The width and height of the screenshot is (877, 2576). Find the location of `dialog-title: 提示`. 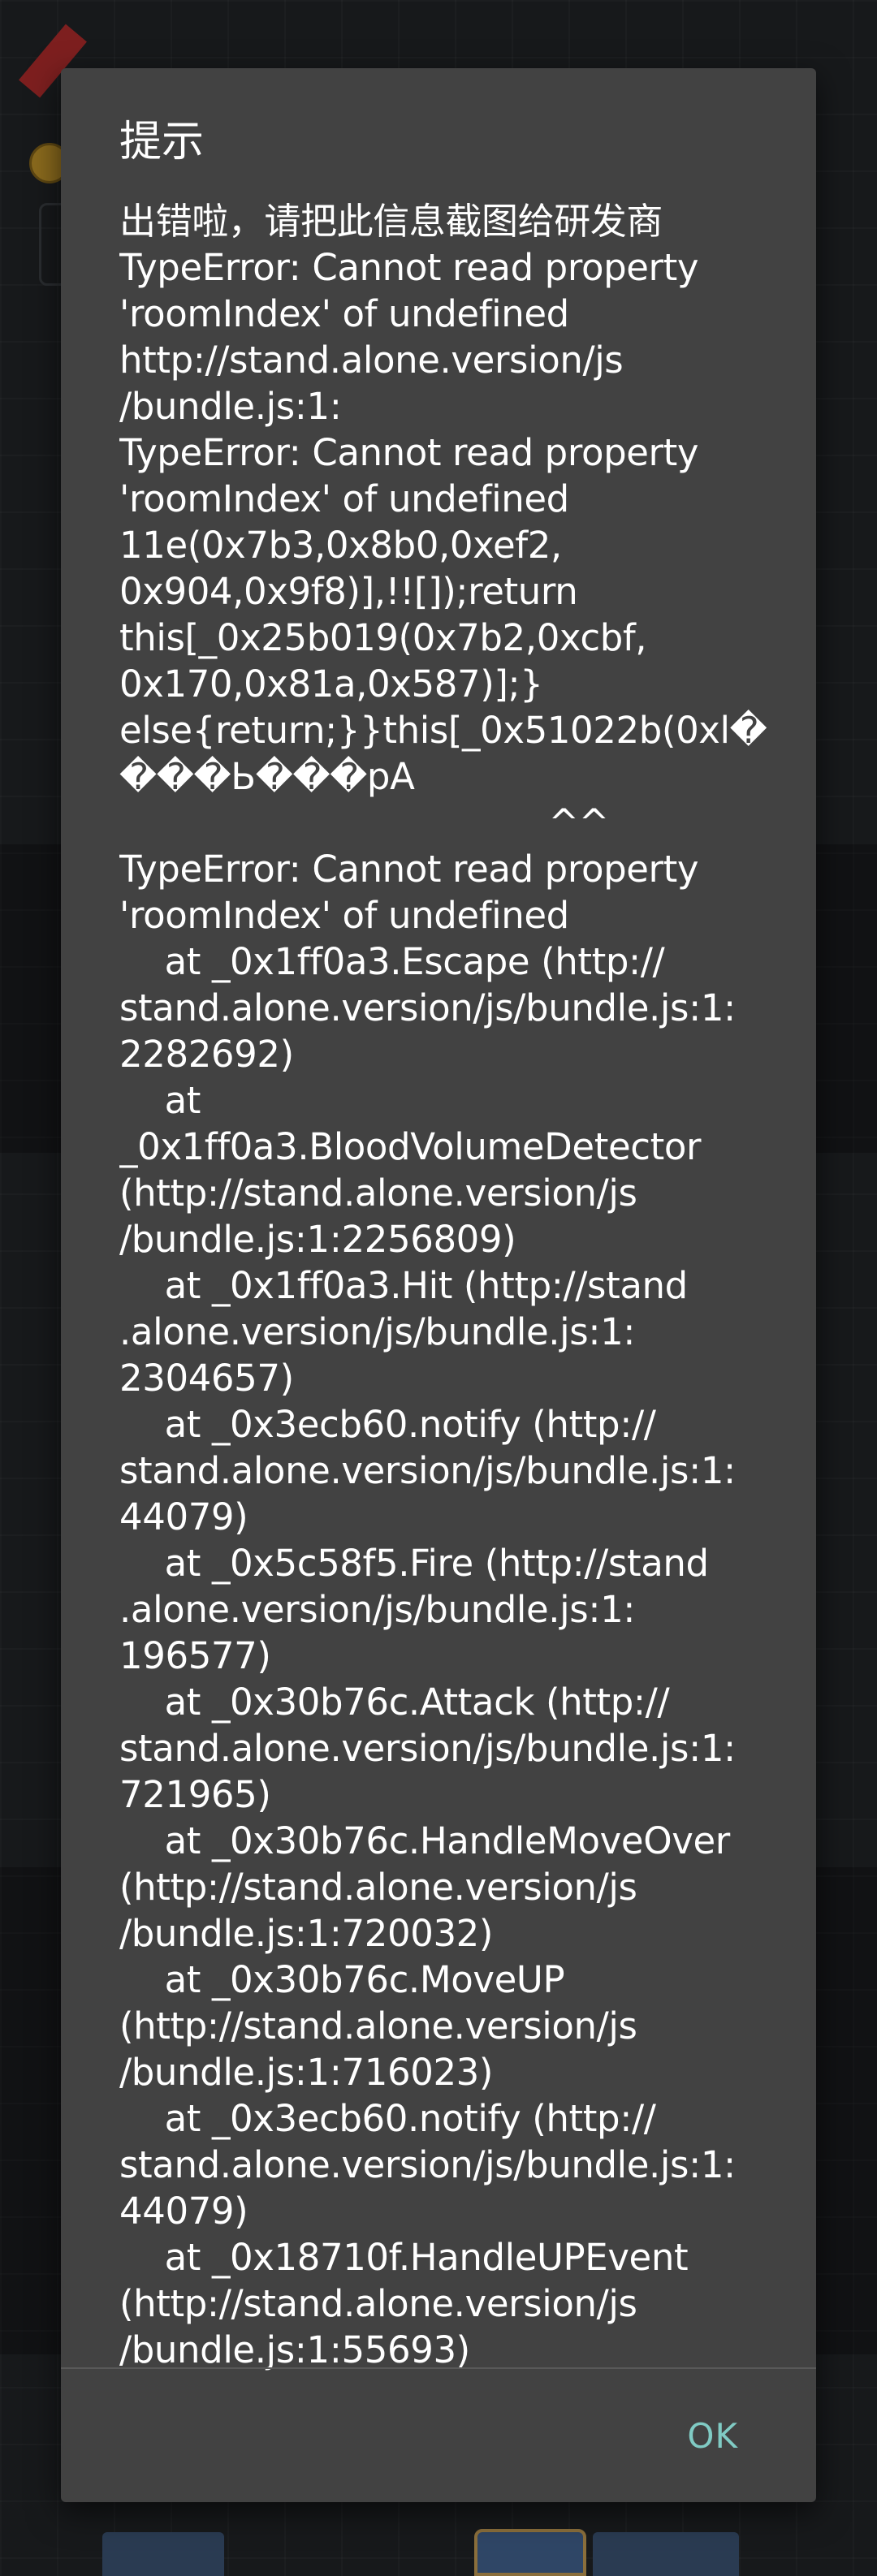

dialog-title: 提示 is located at coordinates (162, 142).